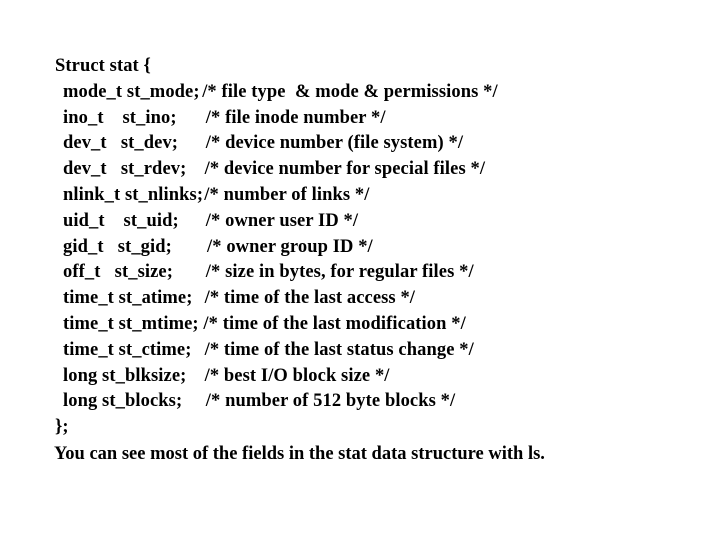 Image resolution: width=720 pixels, height=540 pixels. Describe the element at coordinates (133, 194) in the screenshot. I see `field-declaration: nlink_t st_nlinks;` at that location.